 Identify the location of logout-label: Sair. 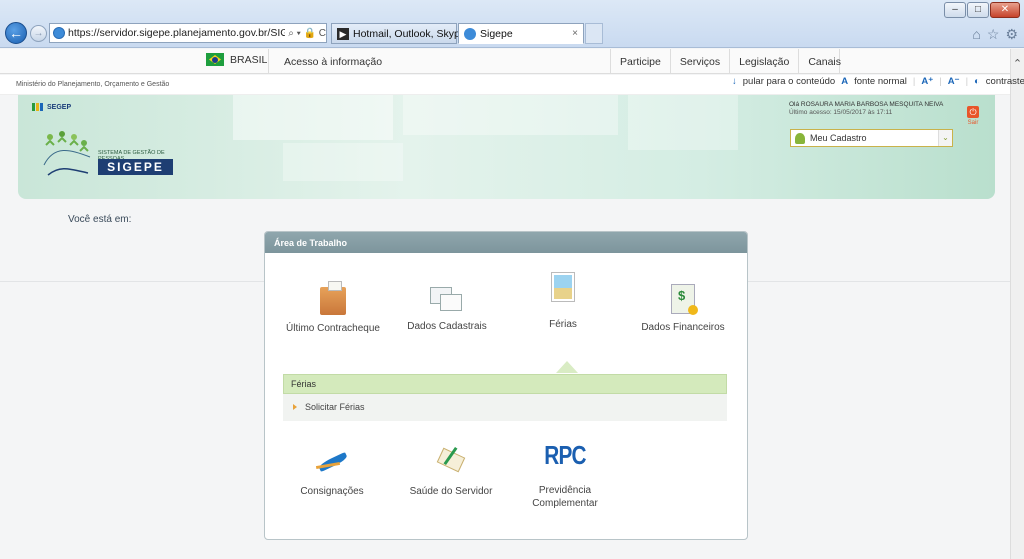
(973, 123).